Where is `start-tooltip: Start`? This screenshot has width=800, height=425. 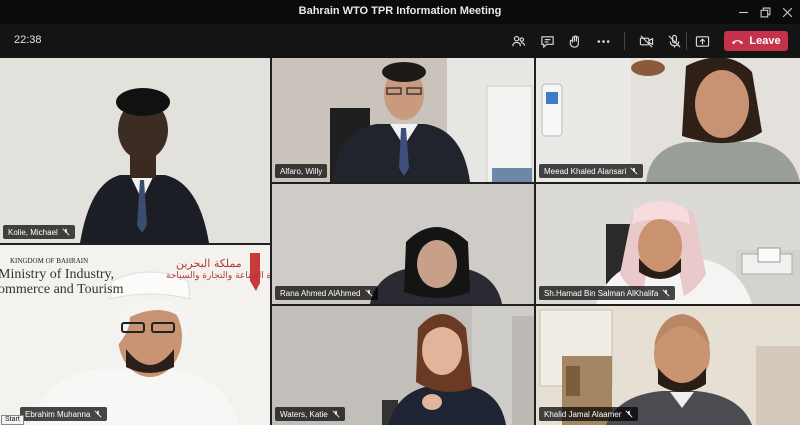
start-tooltip: Start is located at coordinates (12, 420).